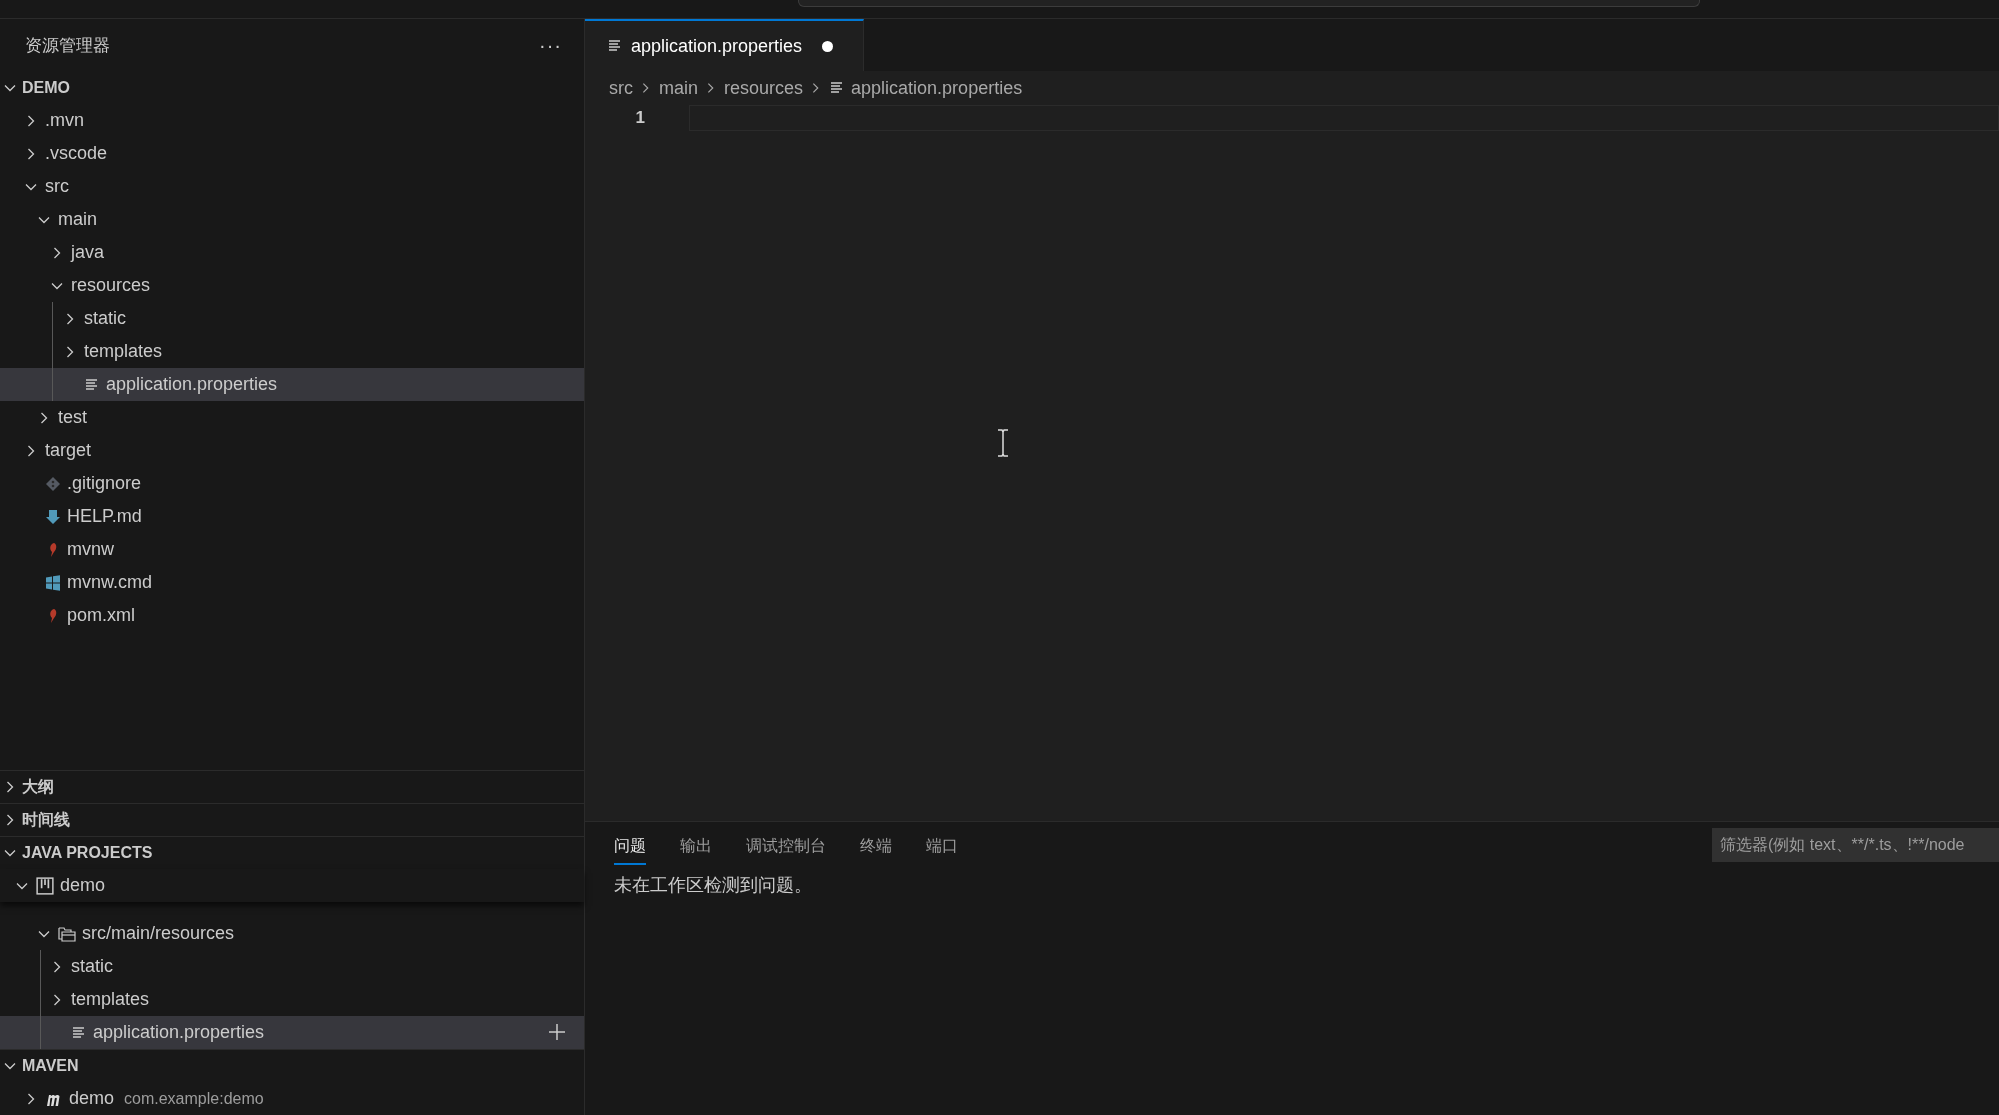  What do you see at coordinates (45, 885) in the screenshot?
I see `project-icon` at bounding box center [45, 885].